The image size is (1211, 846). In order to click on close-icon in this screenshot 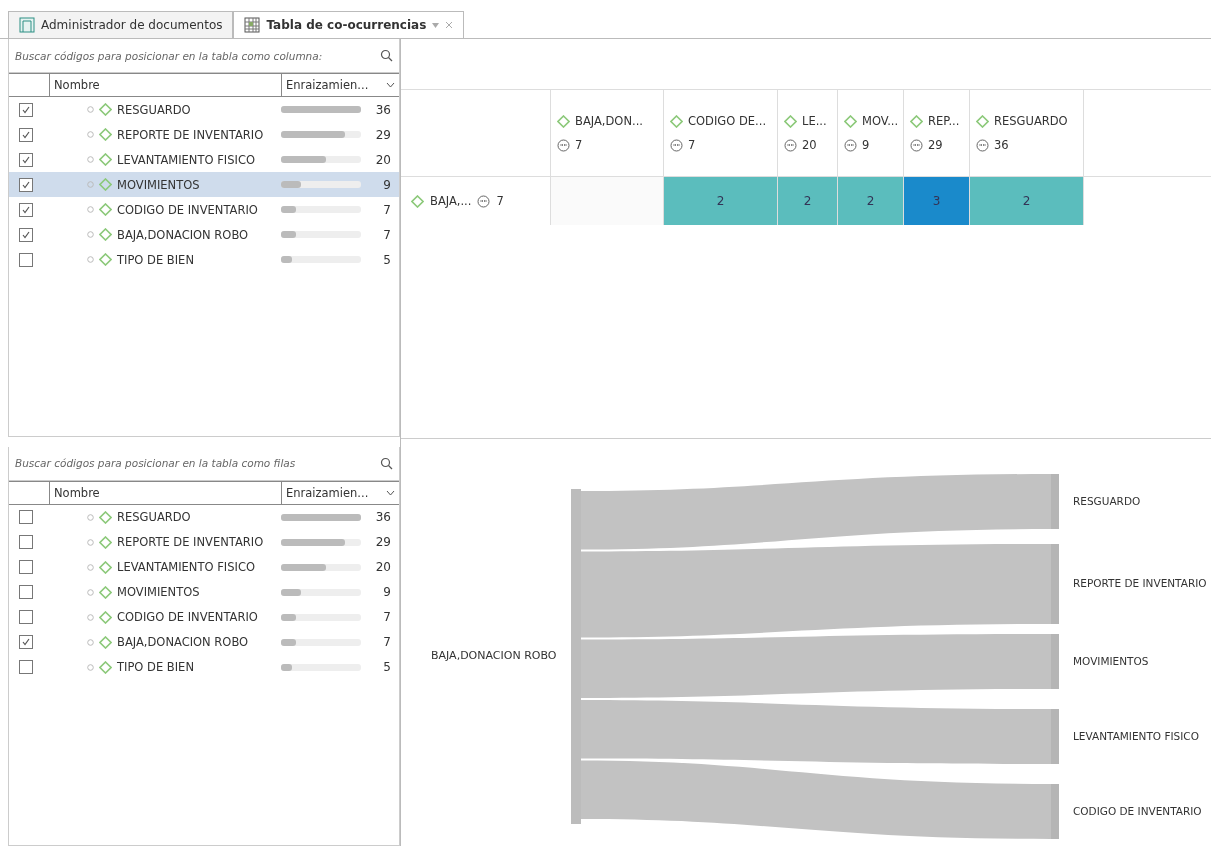, I will do `click(449, 25)`.